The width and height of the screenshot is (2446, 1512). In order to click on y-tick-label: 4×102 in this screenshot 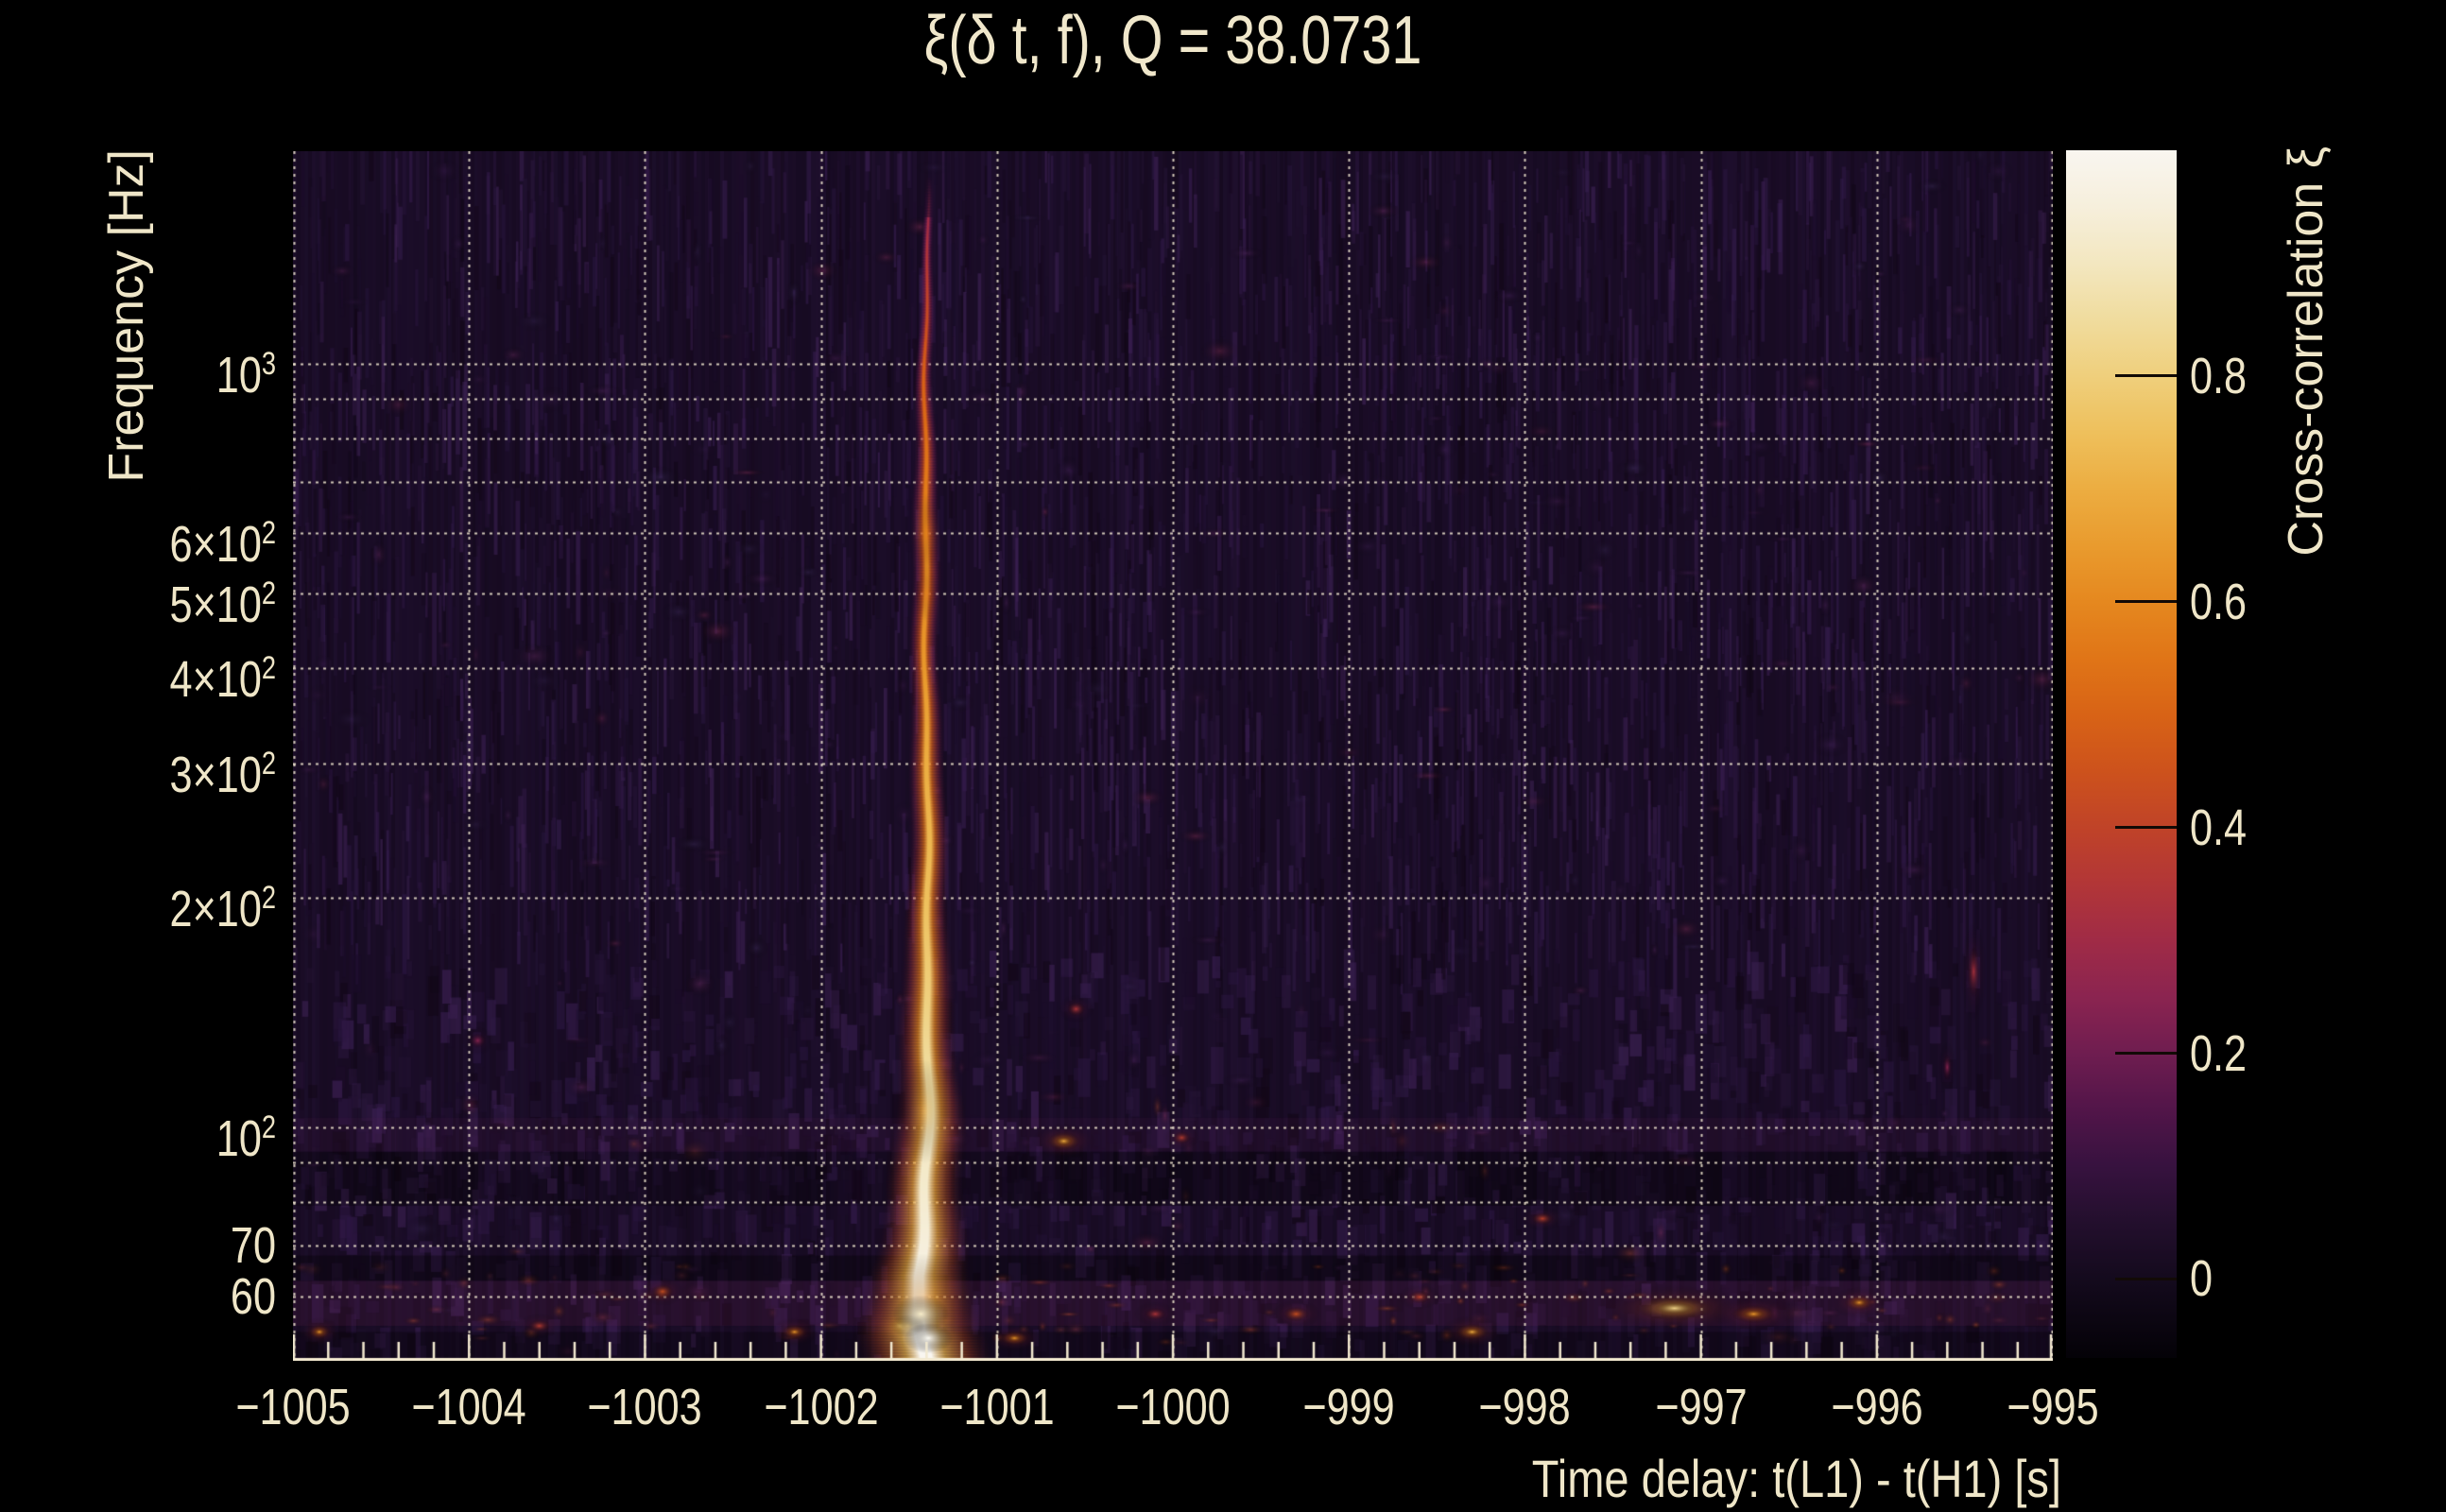, I will do `click(223, 678)`.